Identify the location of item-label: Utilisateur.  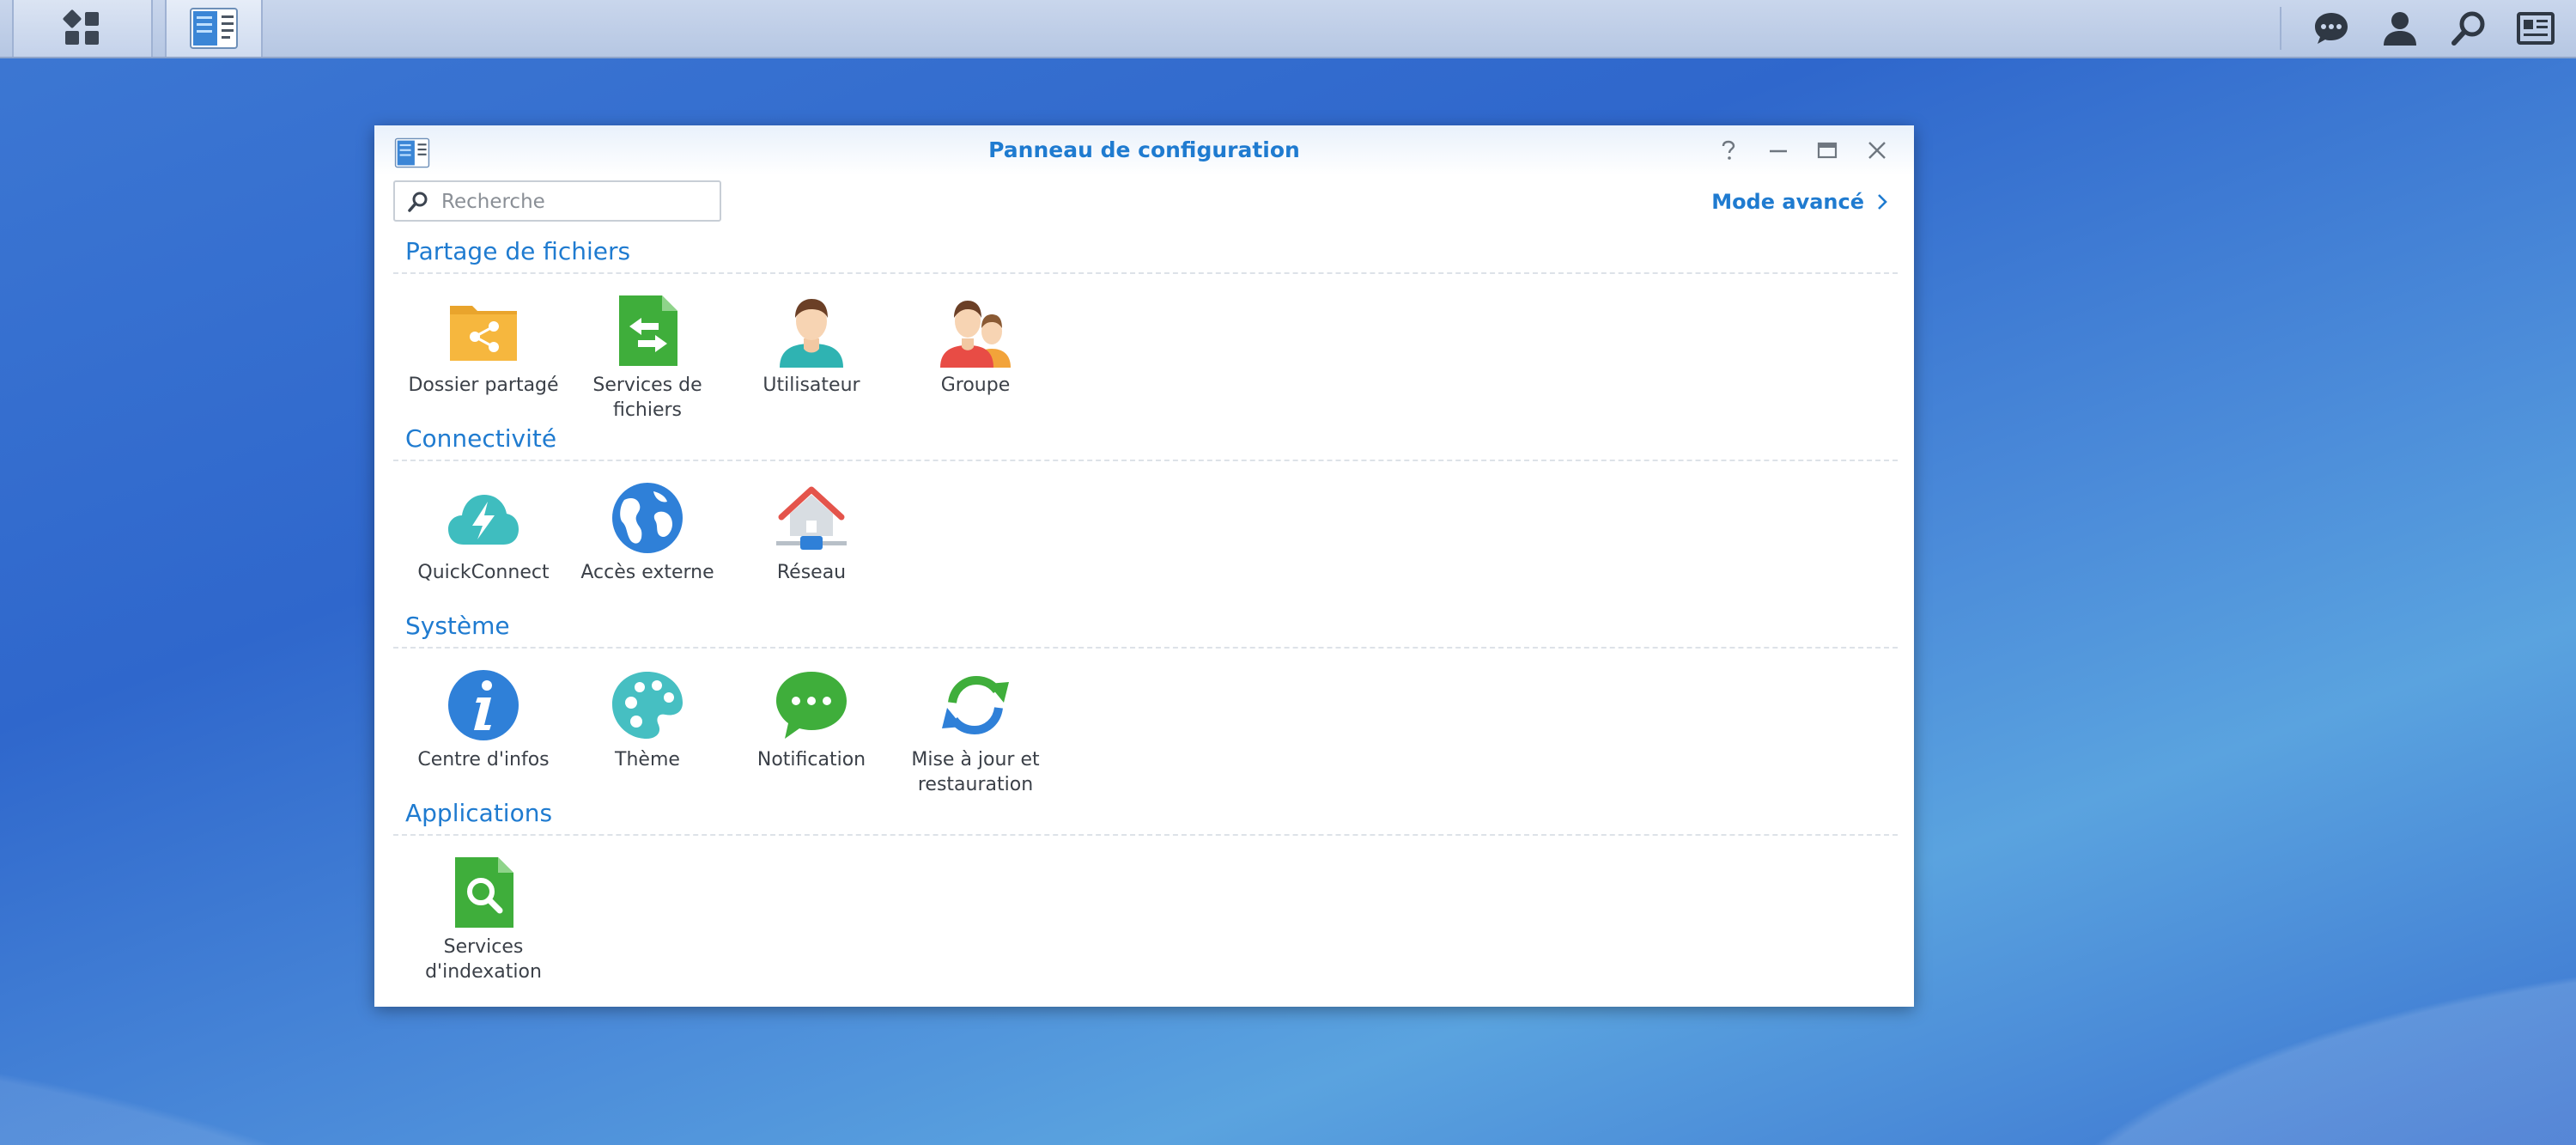
(811, 385).